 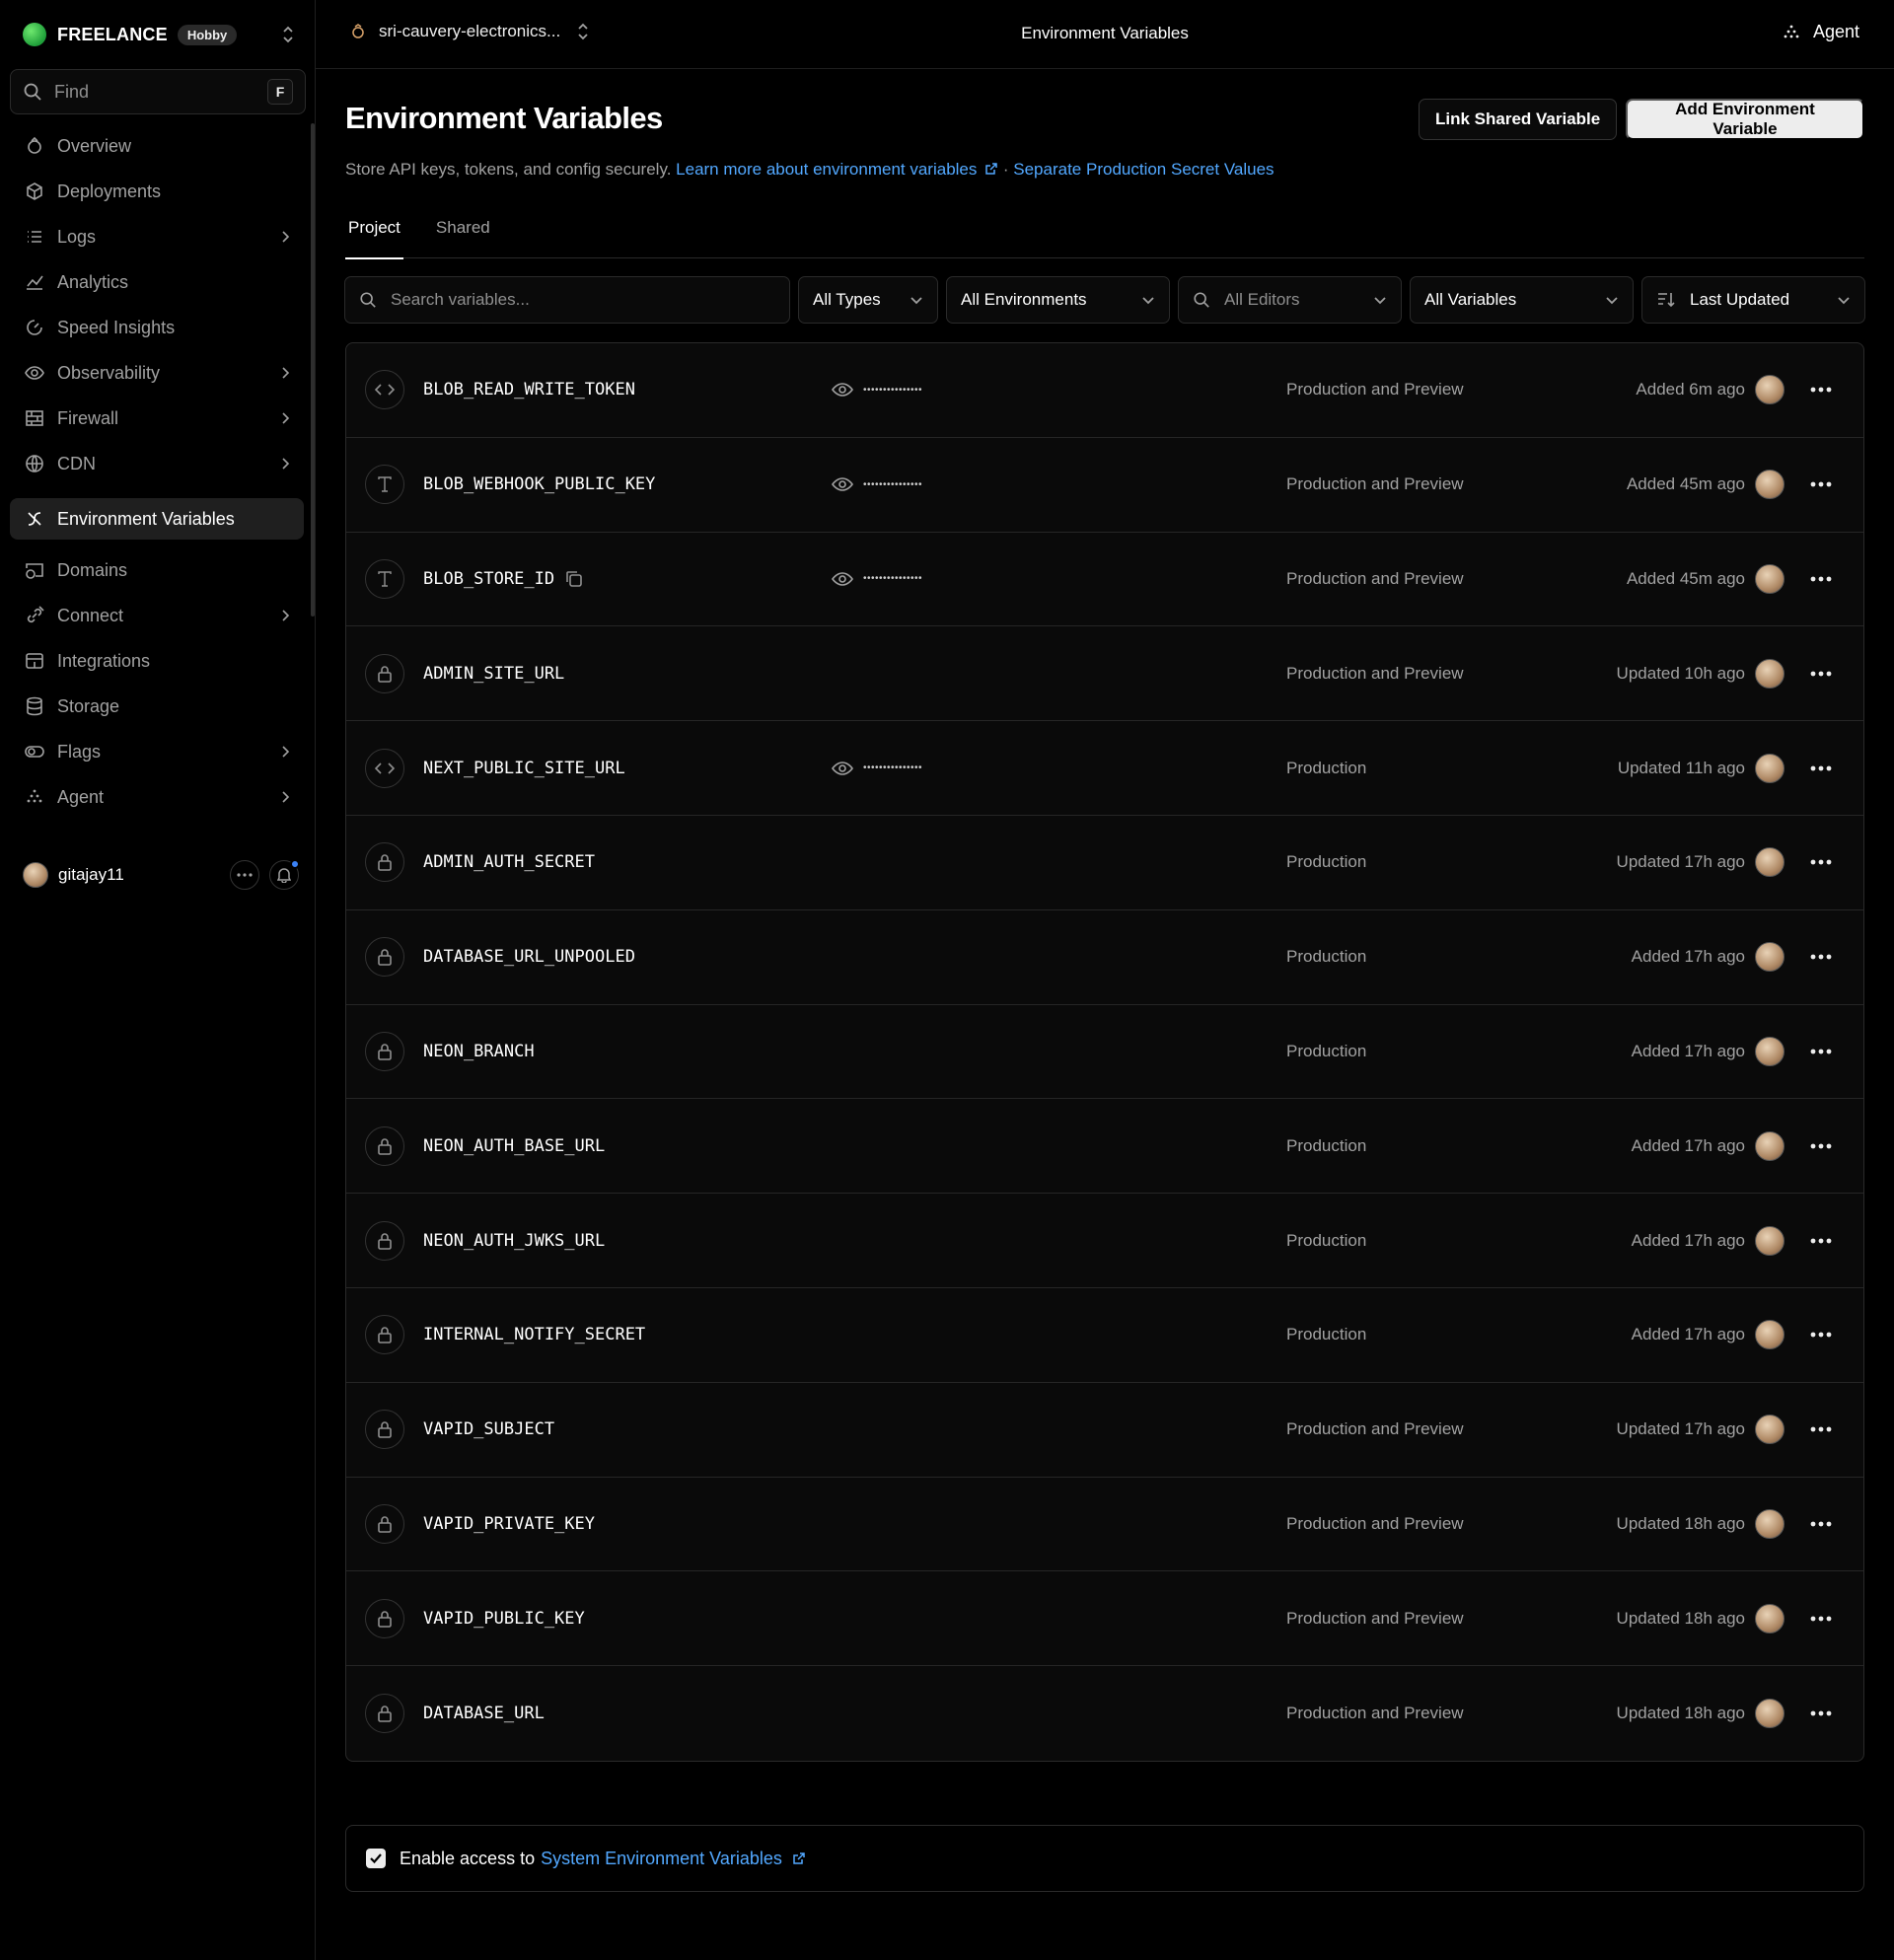 What do you see at coordinates (157, 661) in the screenshot?
I see `sidebar-item-integrations: Integrations` at bounding box center [157, 661].